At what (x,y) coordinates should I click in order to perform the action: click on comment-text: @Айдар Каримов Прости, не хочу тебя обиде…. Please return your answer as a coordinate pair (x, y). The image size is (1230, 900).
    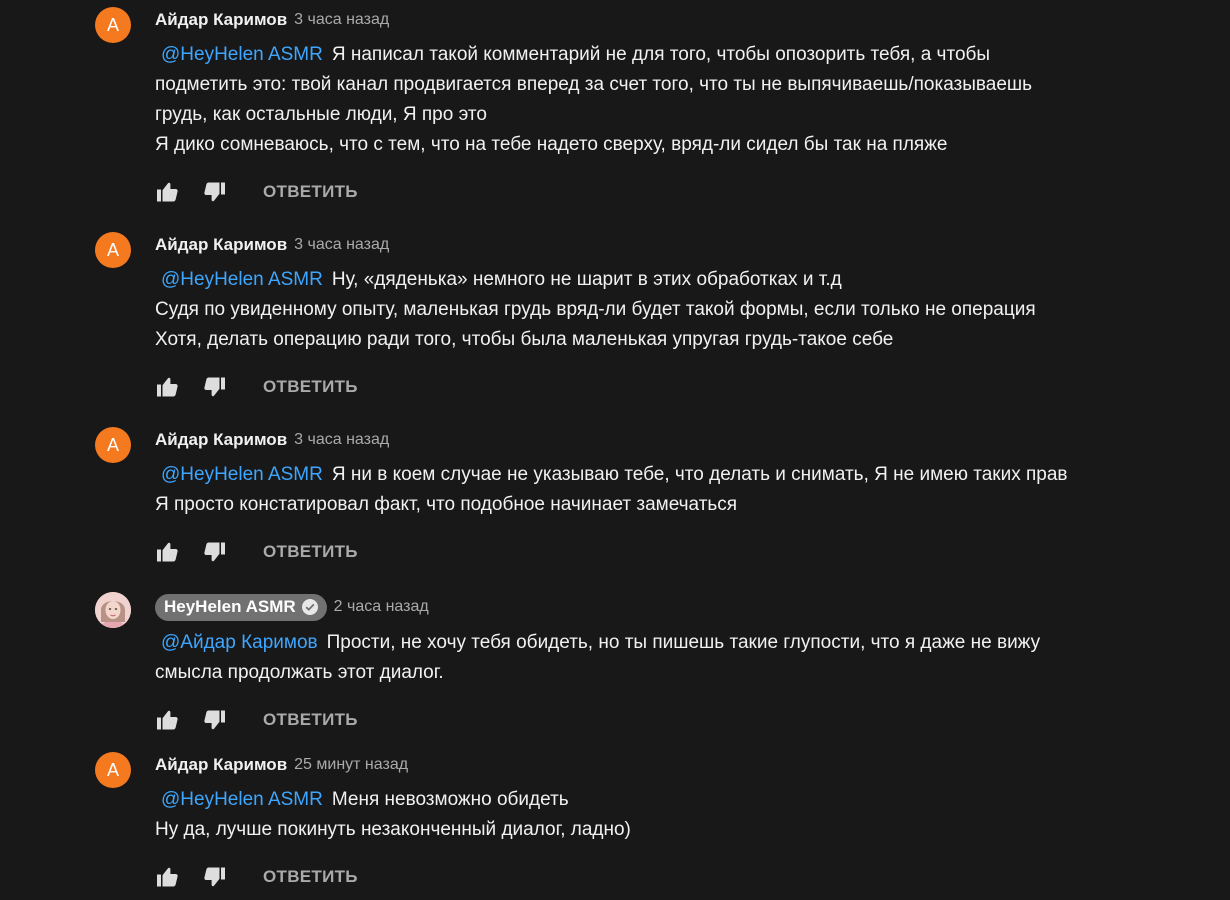
    Looking at the image, I should click on (685, 658).